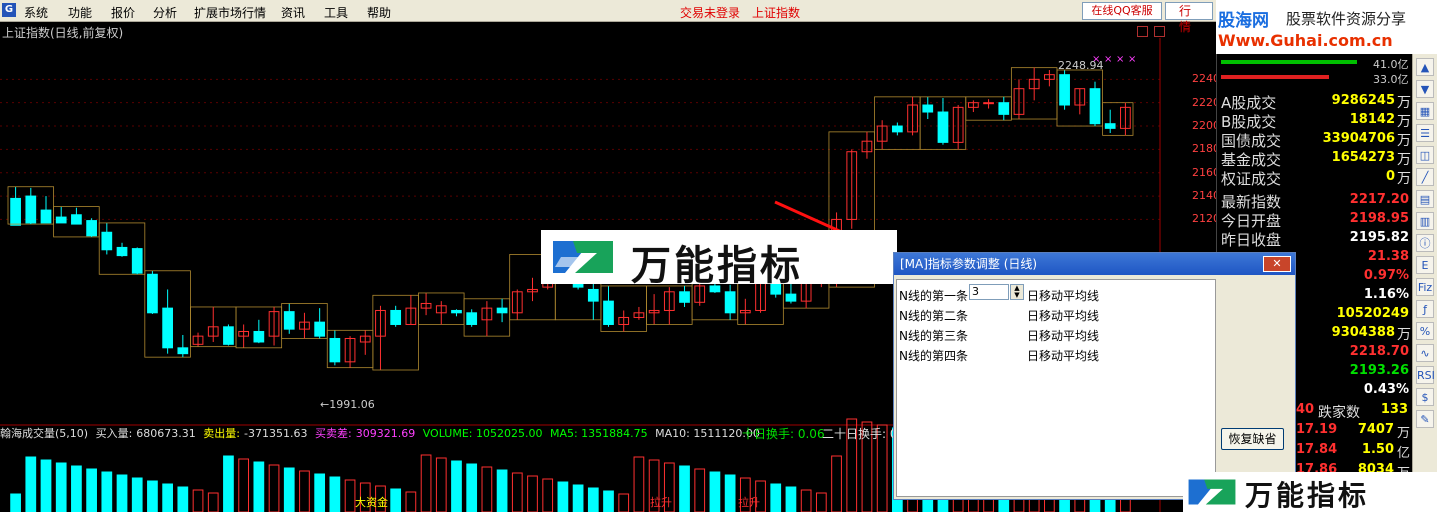 The width and height of the screenshot is (1437, 512). I want to click on volume-stat-row: 权证成交 0 万, so click(1316, 178).